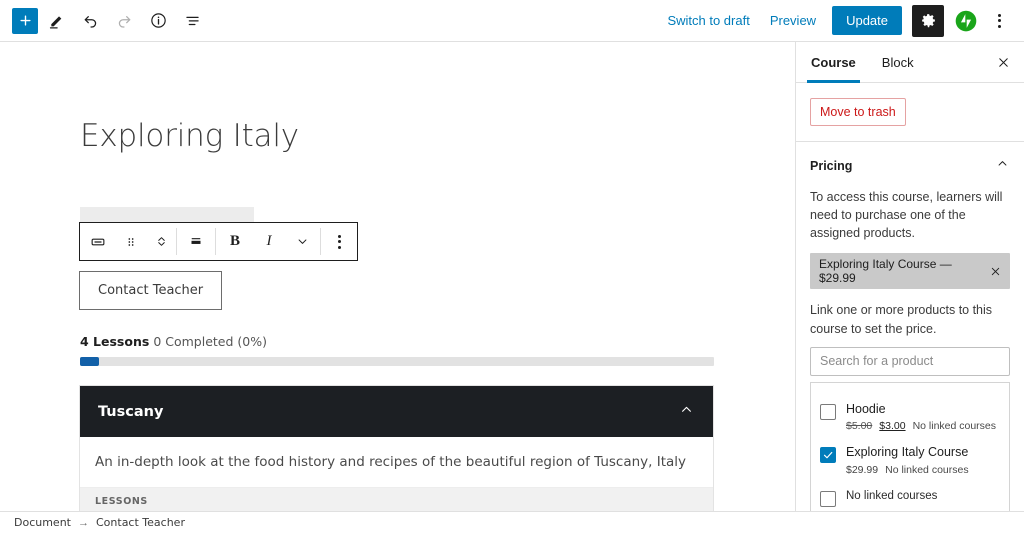 The width and height of the screenshot is (1024, 533). I want to click on block-toolbar: B I, so click(218, 241).